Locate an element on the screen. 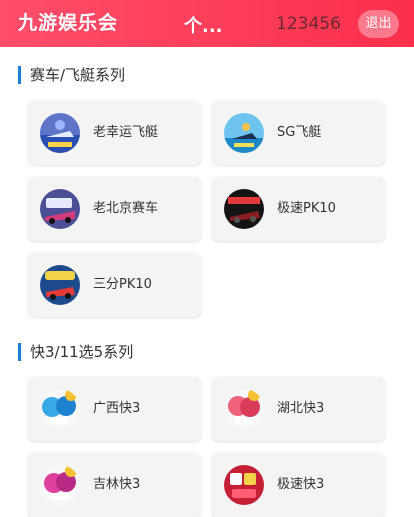 Image resolution: width=414 pixels, height=517 pixels. logout-button: 退出 is located at coordinates (378, 24).